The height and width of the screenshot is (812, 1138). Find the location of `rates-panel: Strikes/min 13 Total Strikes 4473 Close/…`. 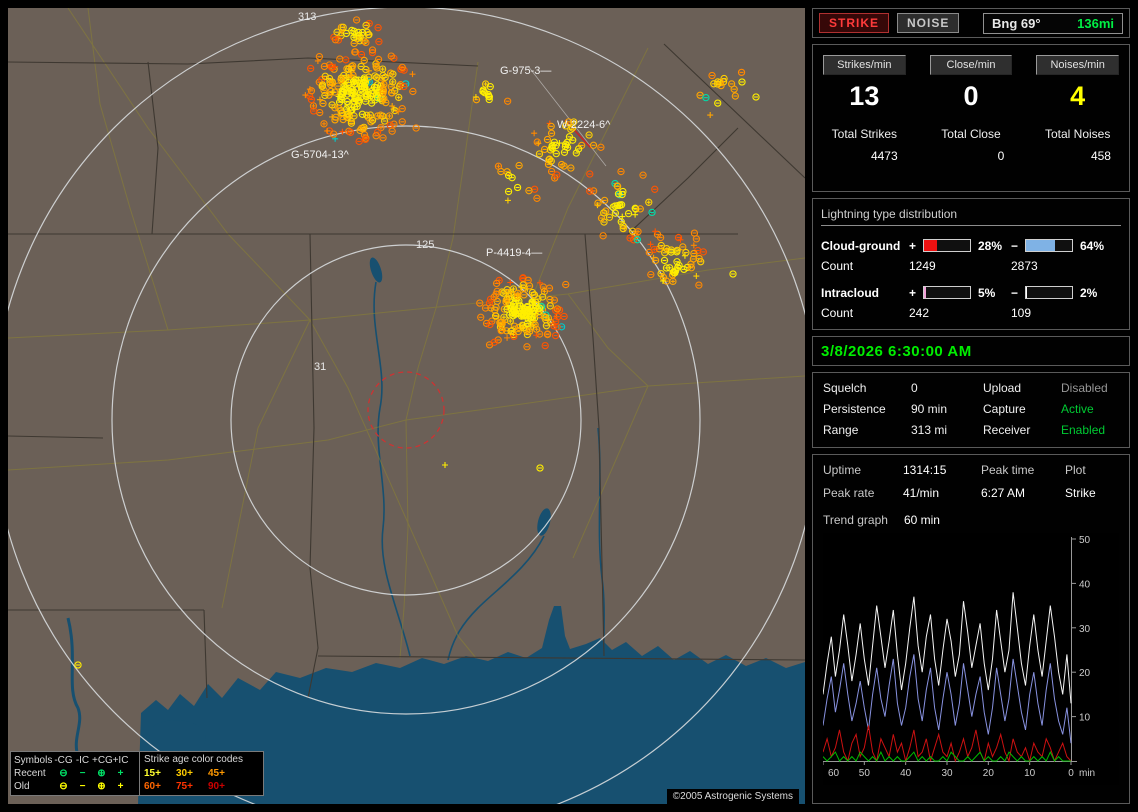

rates-panel: Strikes/min 13 Total Strikes 4473 Close/… is located at coordinates (971, 118).